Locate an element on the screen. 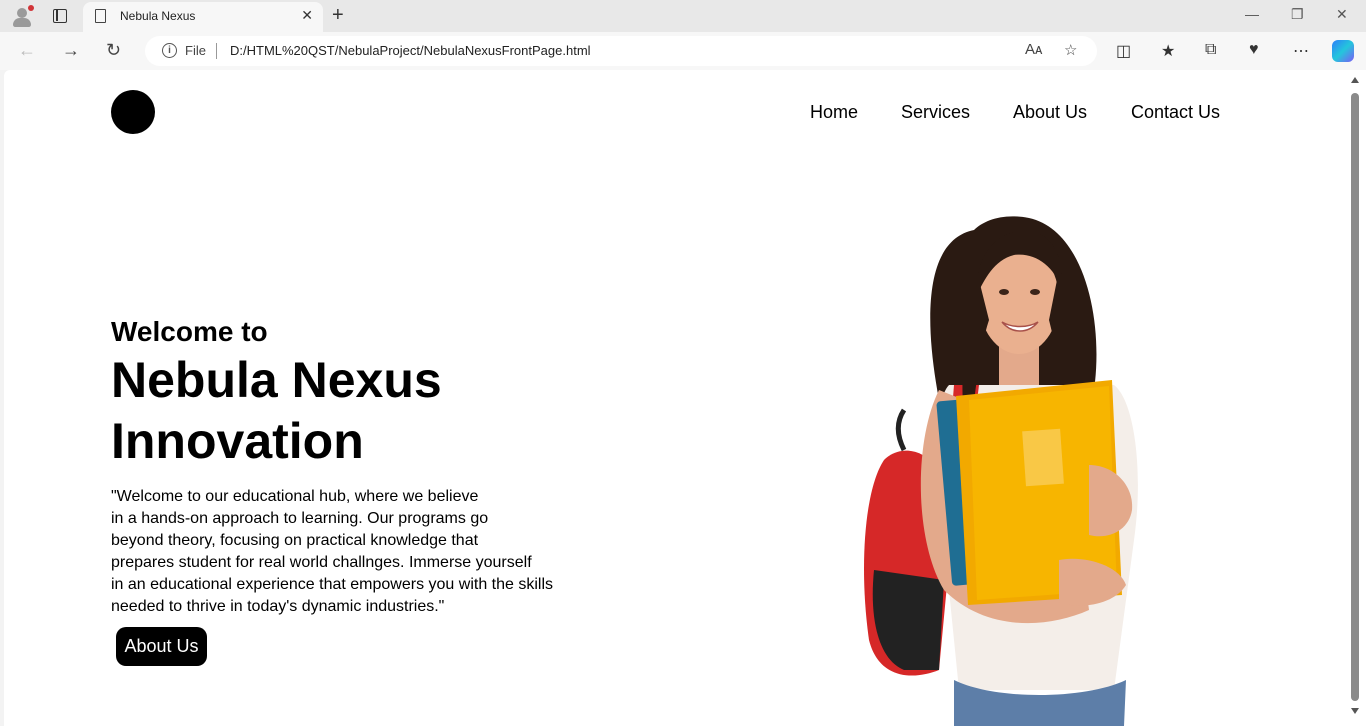  scroll-up-arrow is located at coordinates (1355, 80).